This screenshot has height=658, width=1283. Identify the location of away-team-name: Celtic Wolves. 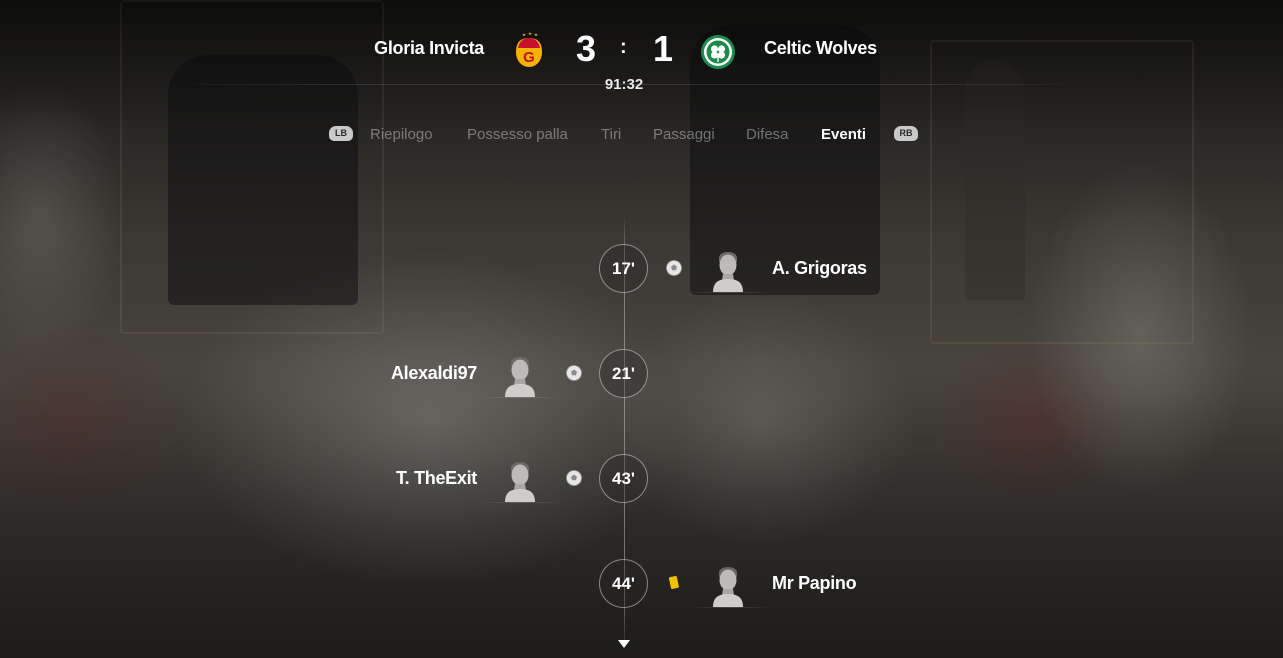
(820, 48).